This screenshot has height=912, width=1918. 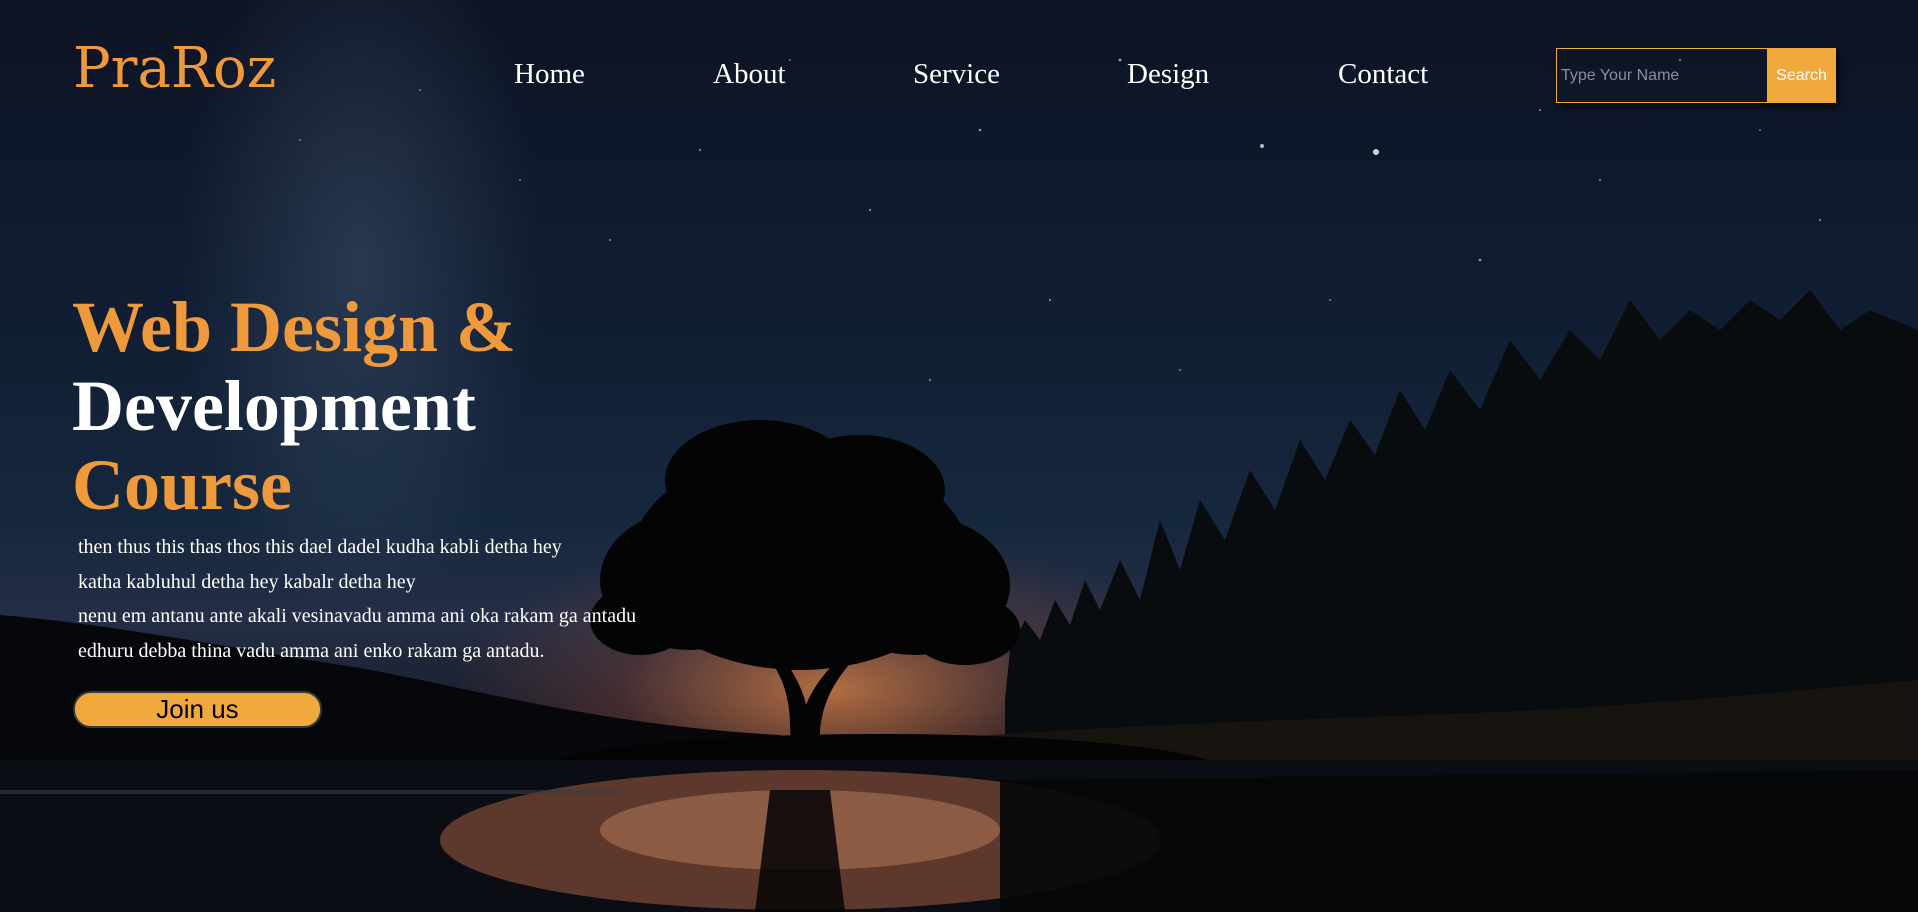 I want to click on search-button: Search, so click(x=1801, y=75).